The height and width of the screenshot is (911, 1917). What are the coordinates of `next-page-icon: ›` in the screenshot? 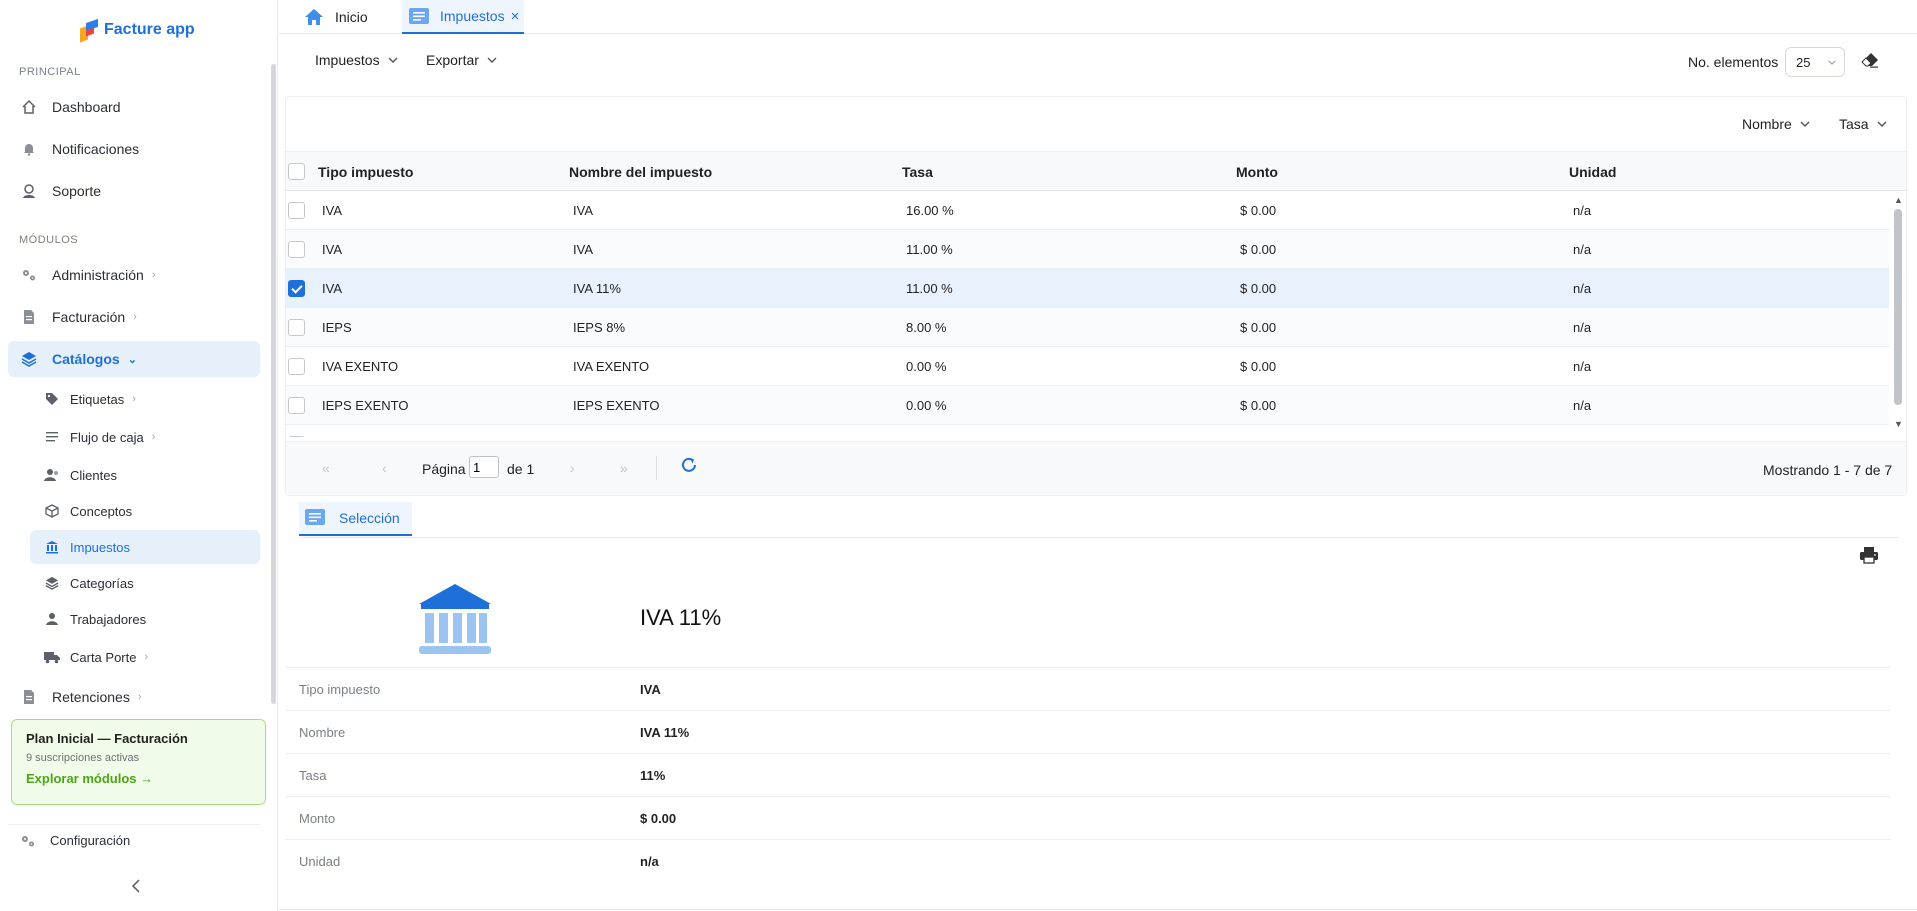 It's located at (572, 468).